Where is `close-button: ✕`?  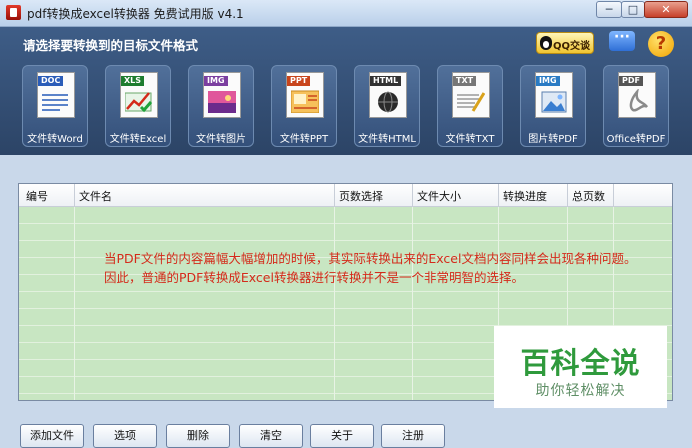 close-button: ✕ is located at coordinates (666, 9).